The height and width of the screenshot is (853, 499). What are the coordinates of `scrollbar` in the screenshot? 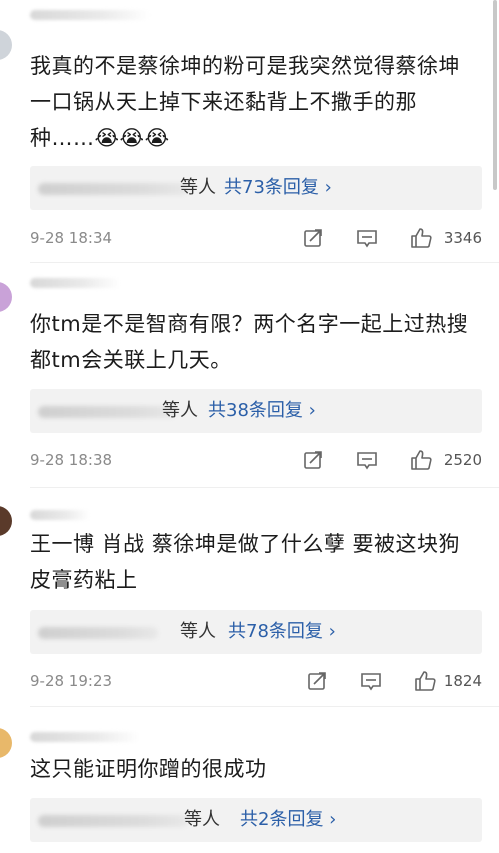 It's located at (495, 95).